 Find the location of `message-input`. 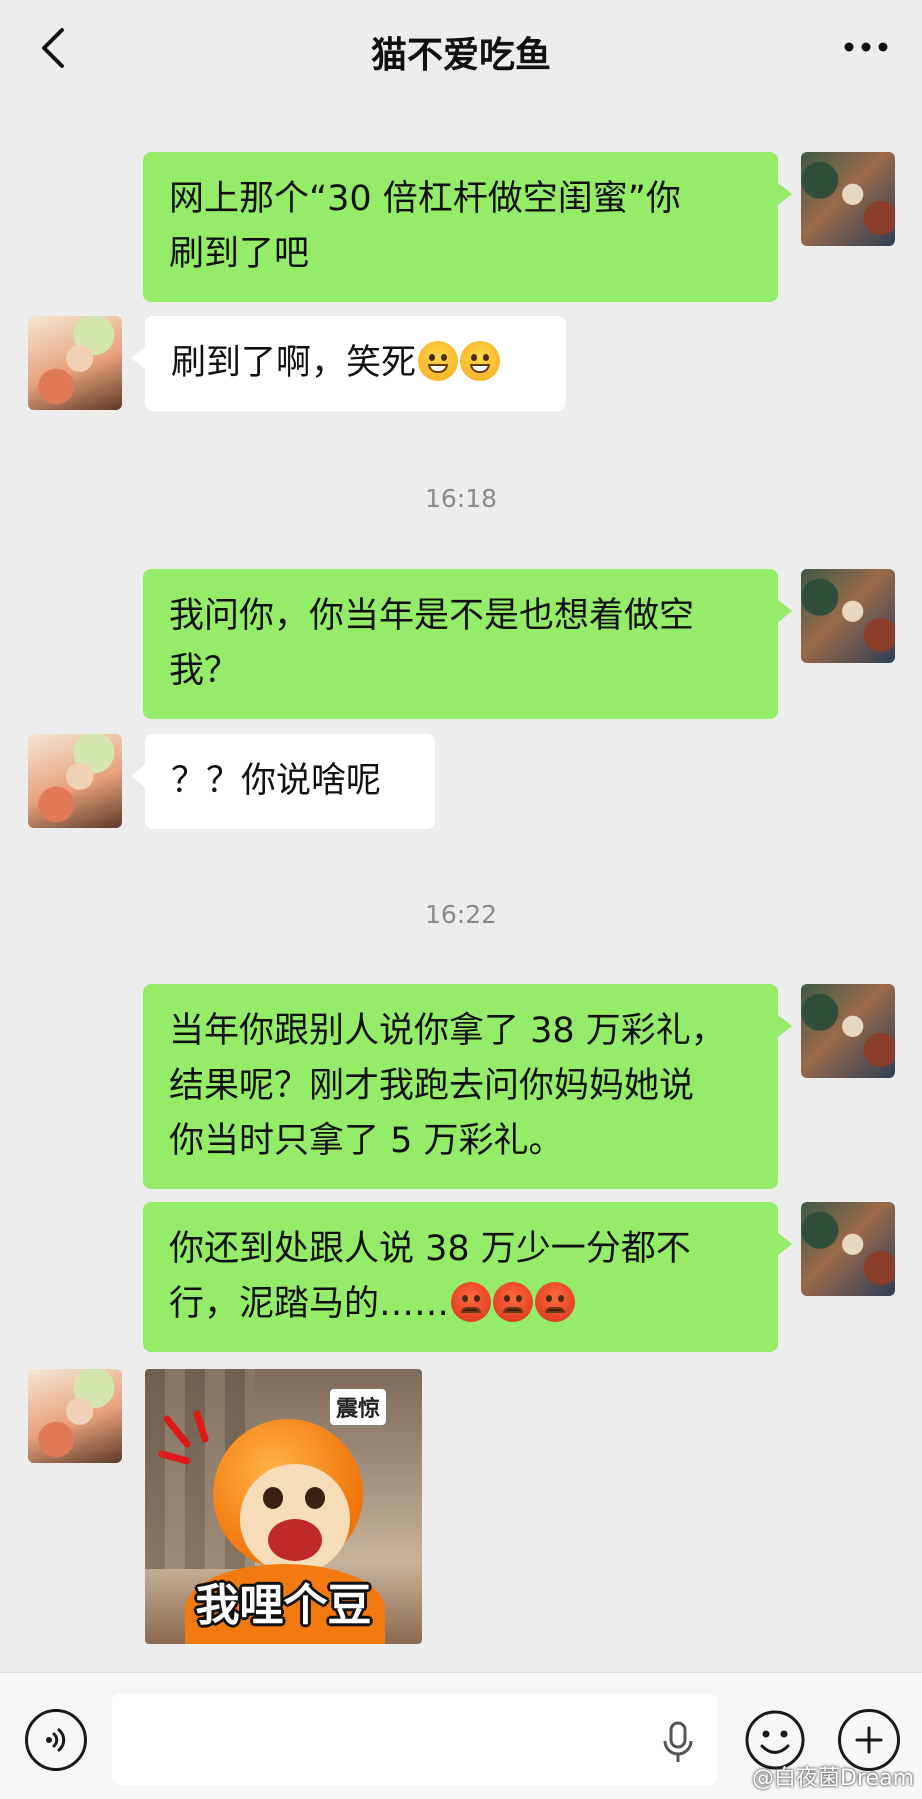

message-input is located at coordinates (414, 1739).